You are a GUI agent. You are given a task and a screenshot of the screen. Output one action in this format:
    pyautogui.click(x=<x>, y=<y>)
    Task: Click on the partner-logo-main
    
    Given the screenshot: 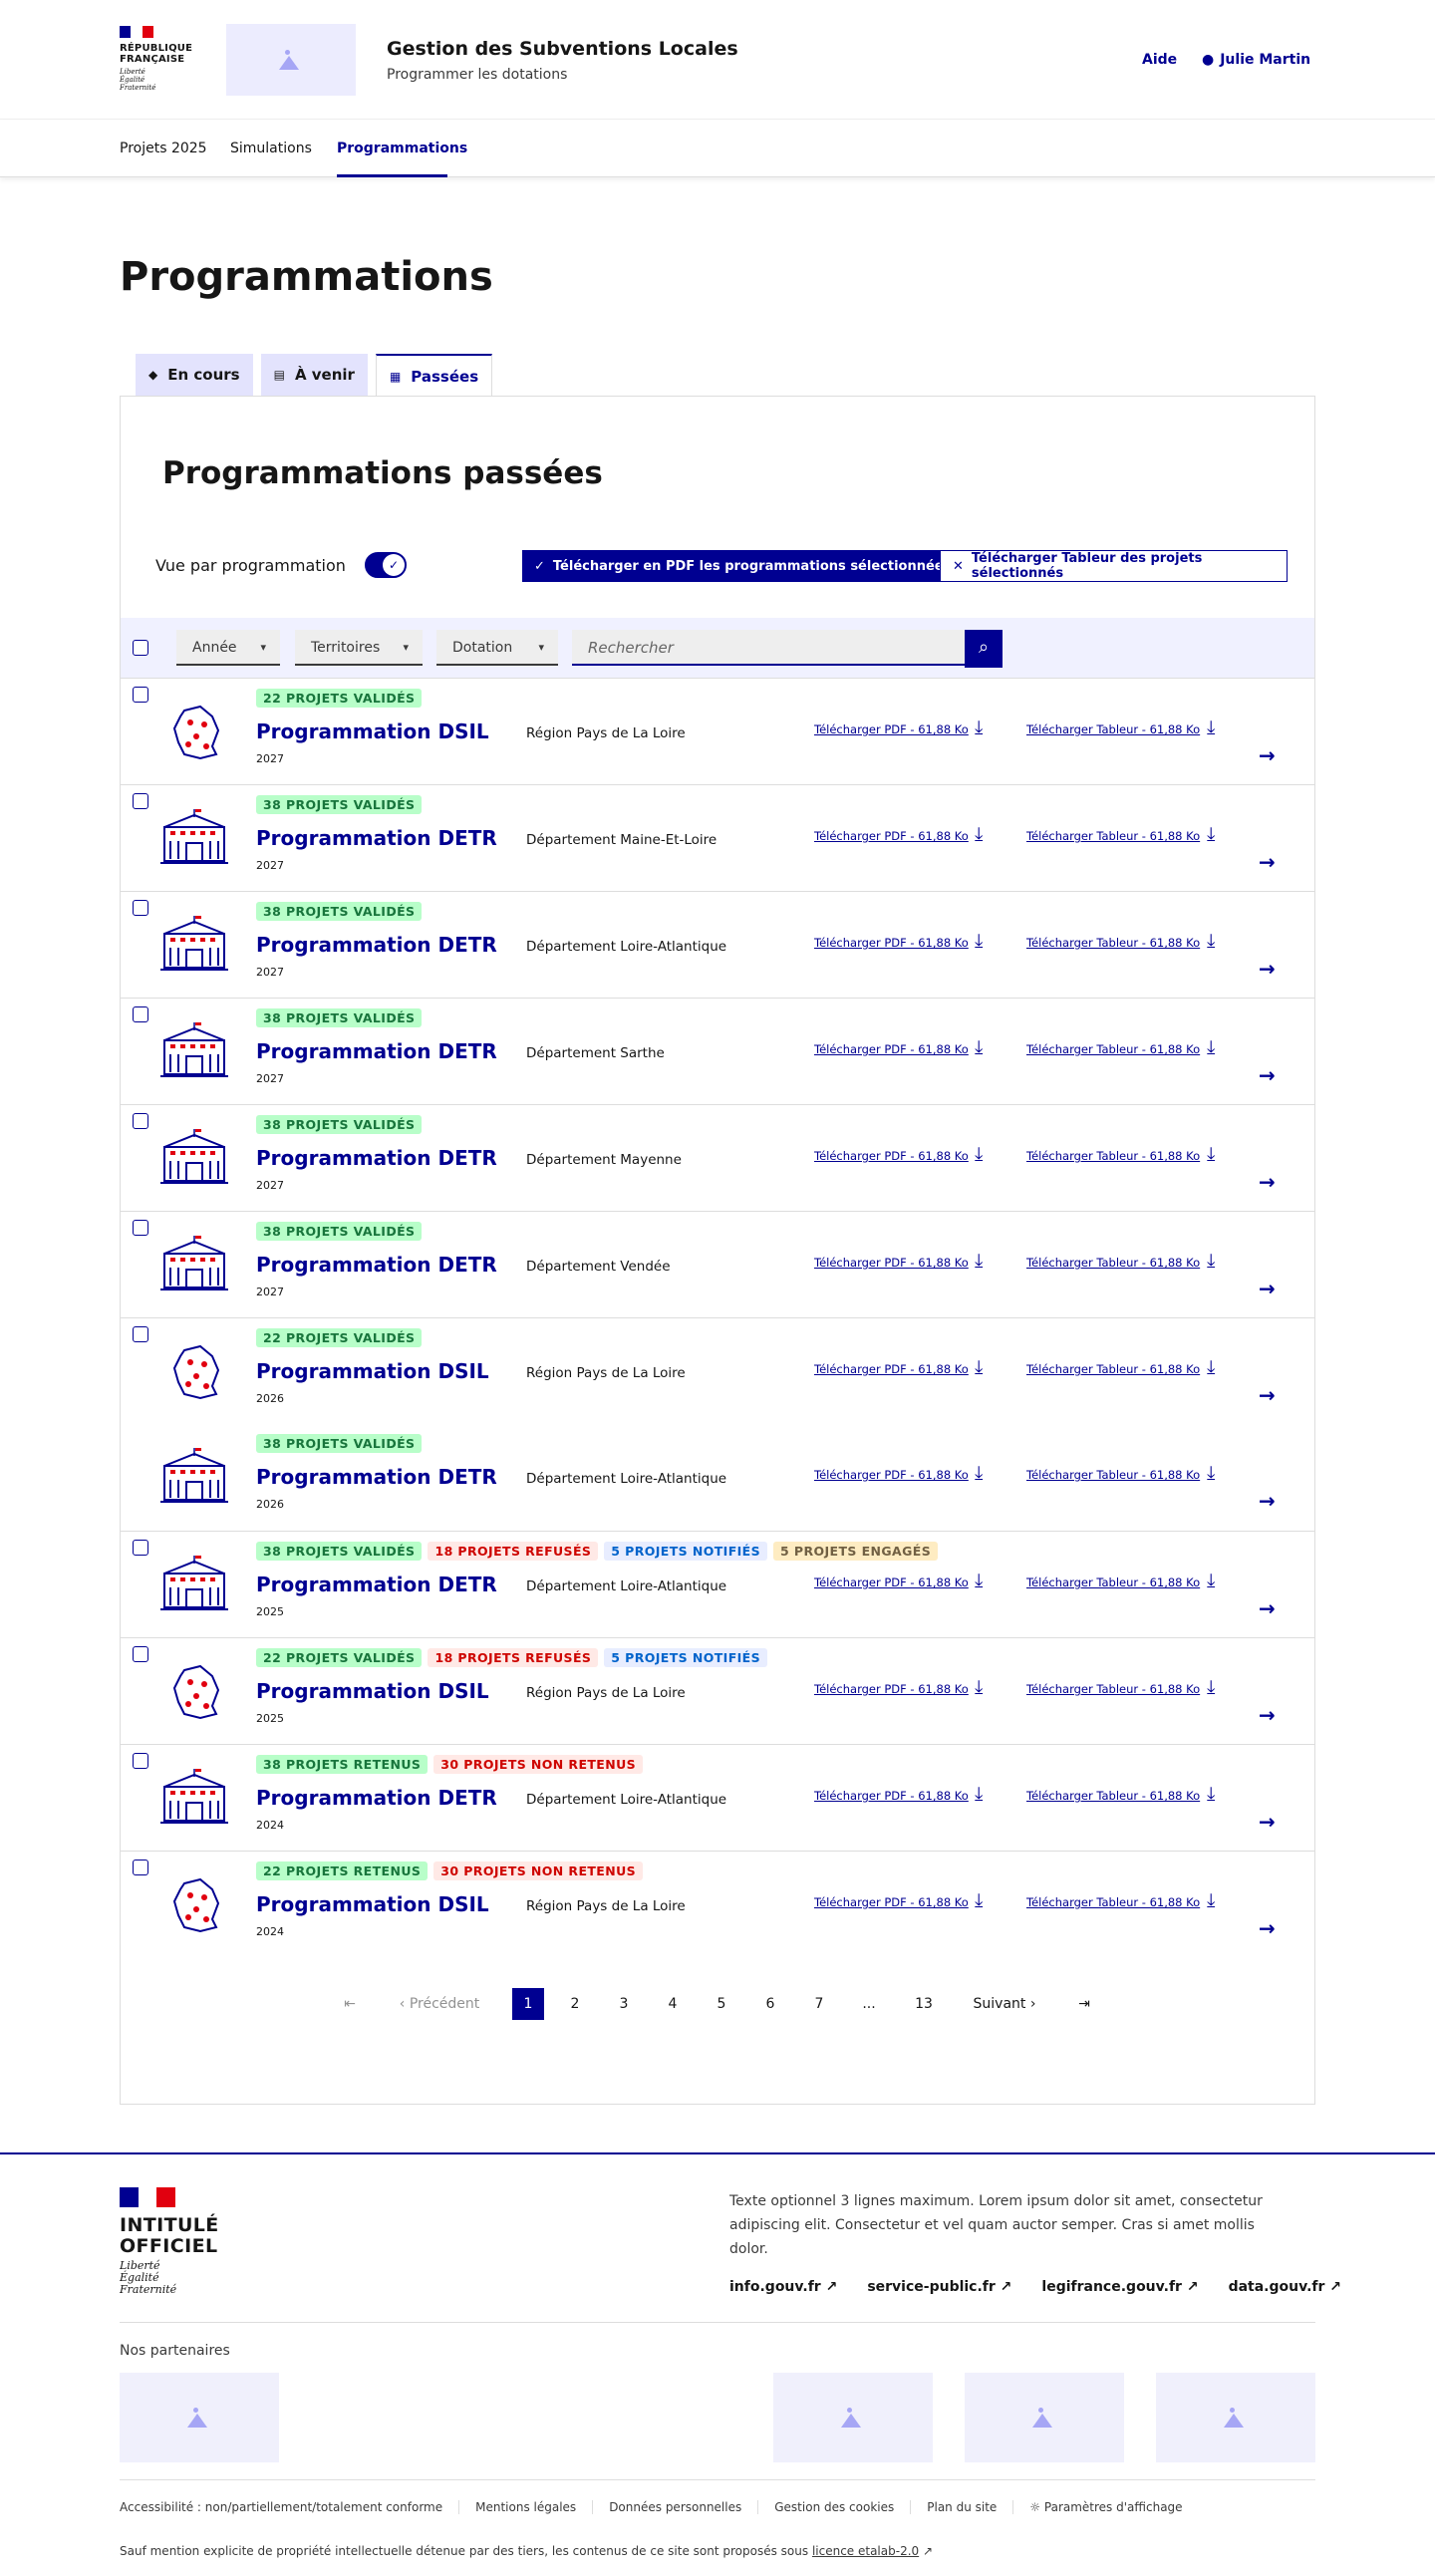 What is the action you would take?
    pyautogui.click(x=199, y=2417)
    